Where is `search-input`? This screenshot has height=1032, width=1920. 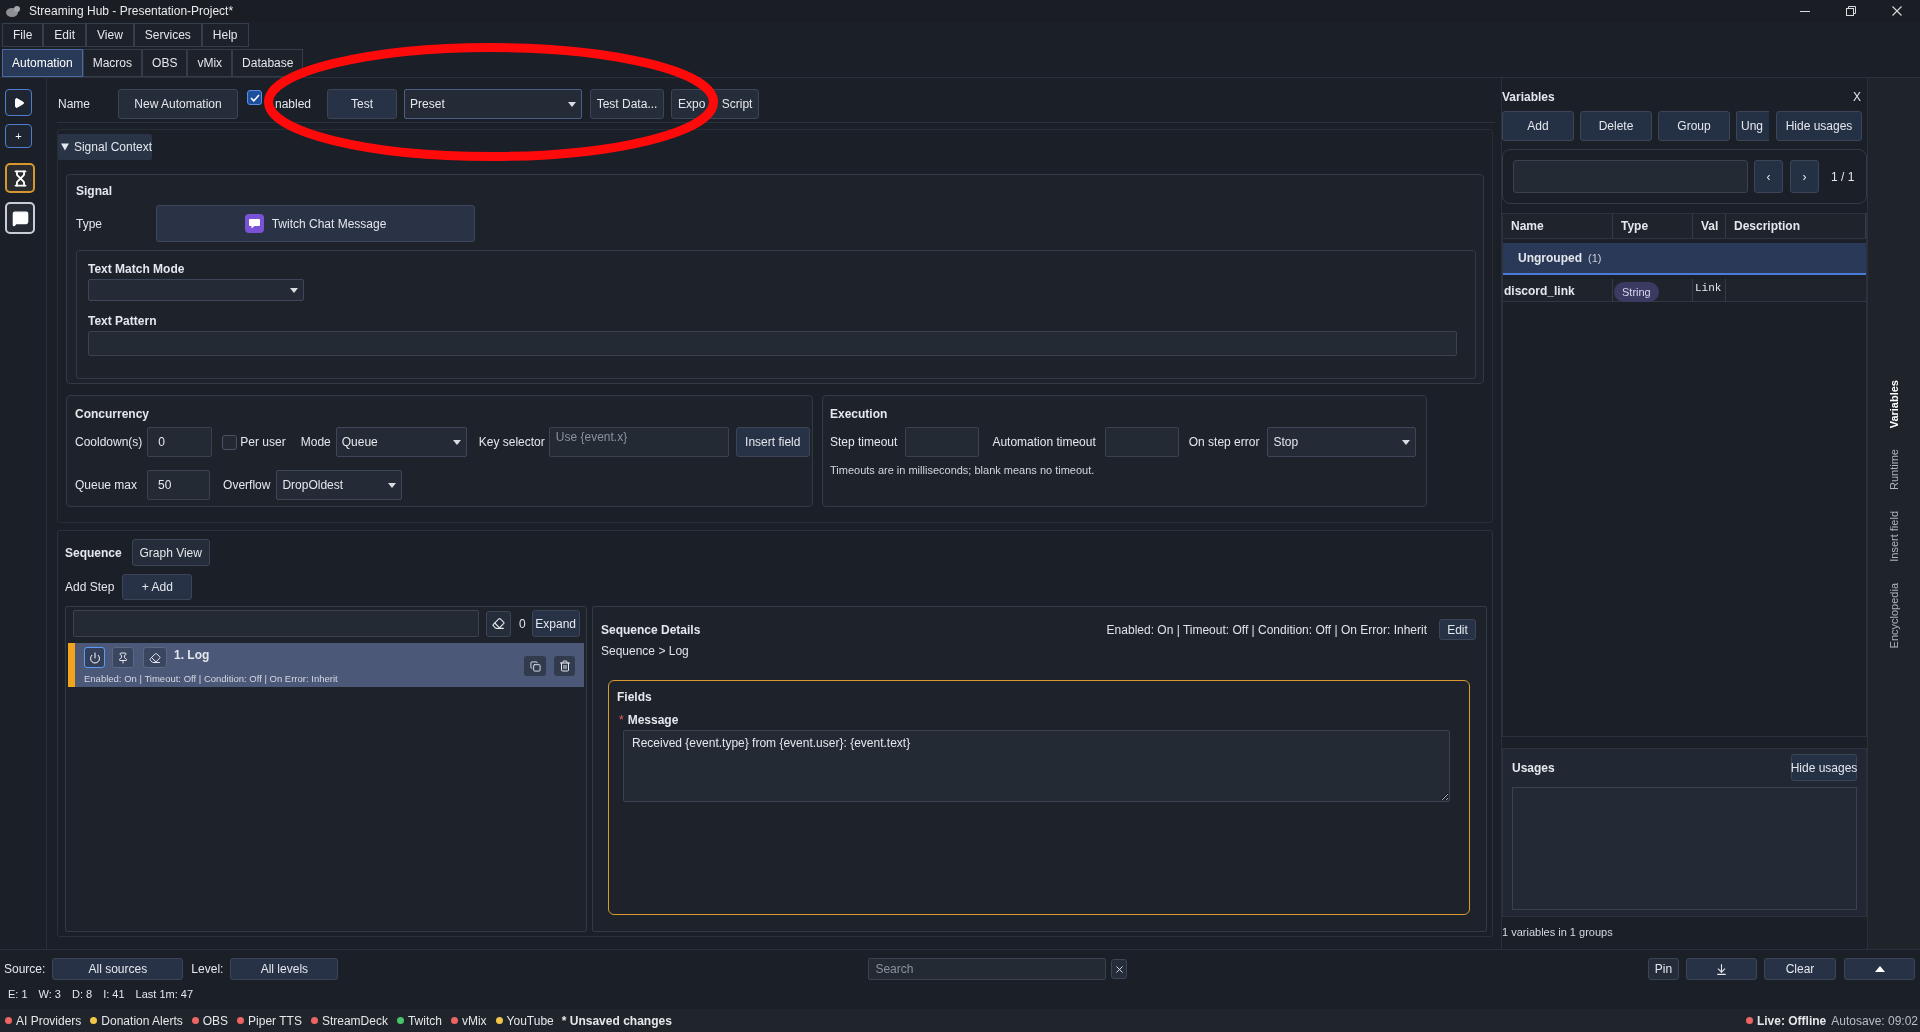 search-input is located at coordinates (1630, 176).